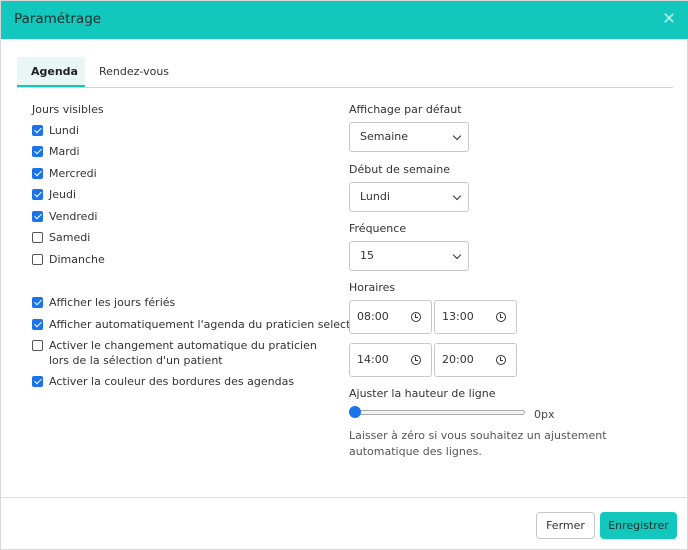 The image size is (688, 550). I want to click on tab-bar: Agenda Rendez-vous, so click(345, 72).